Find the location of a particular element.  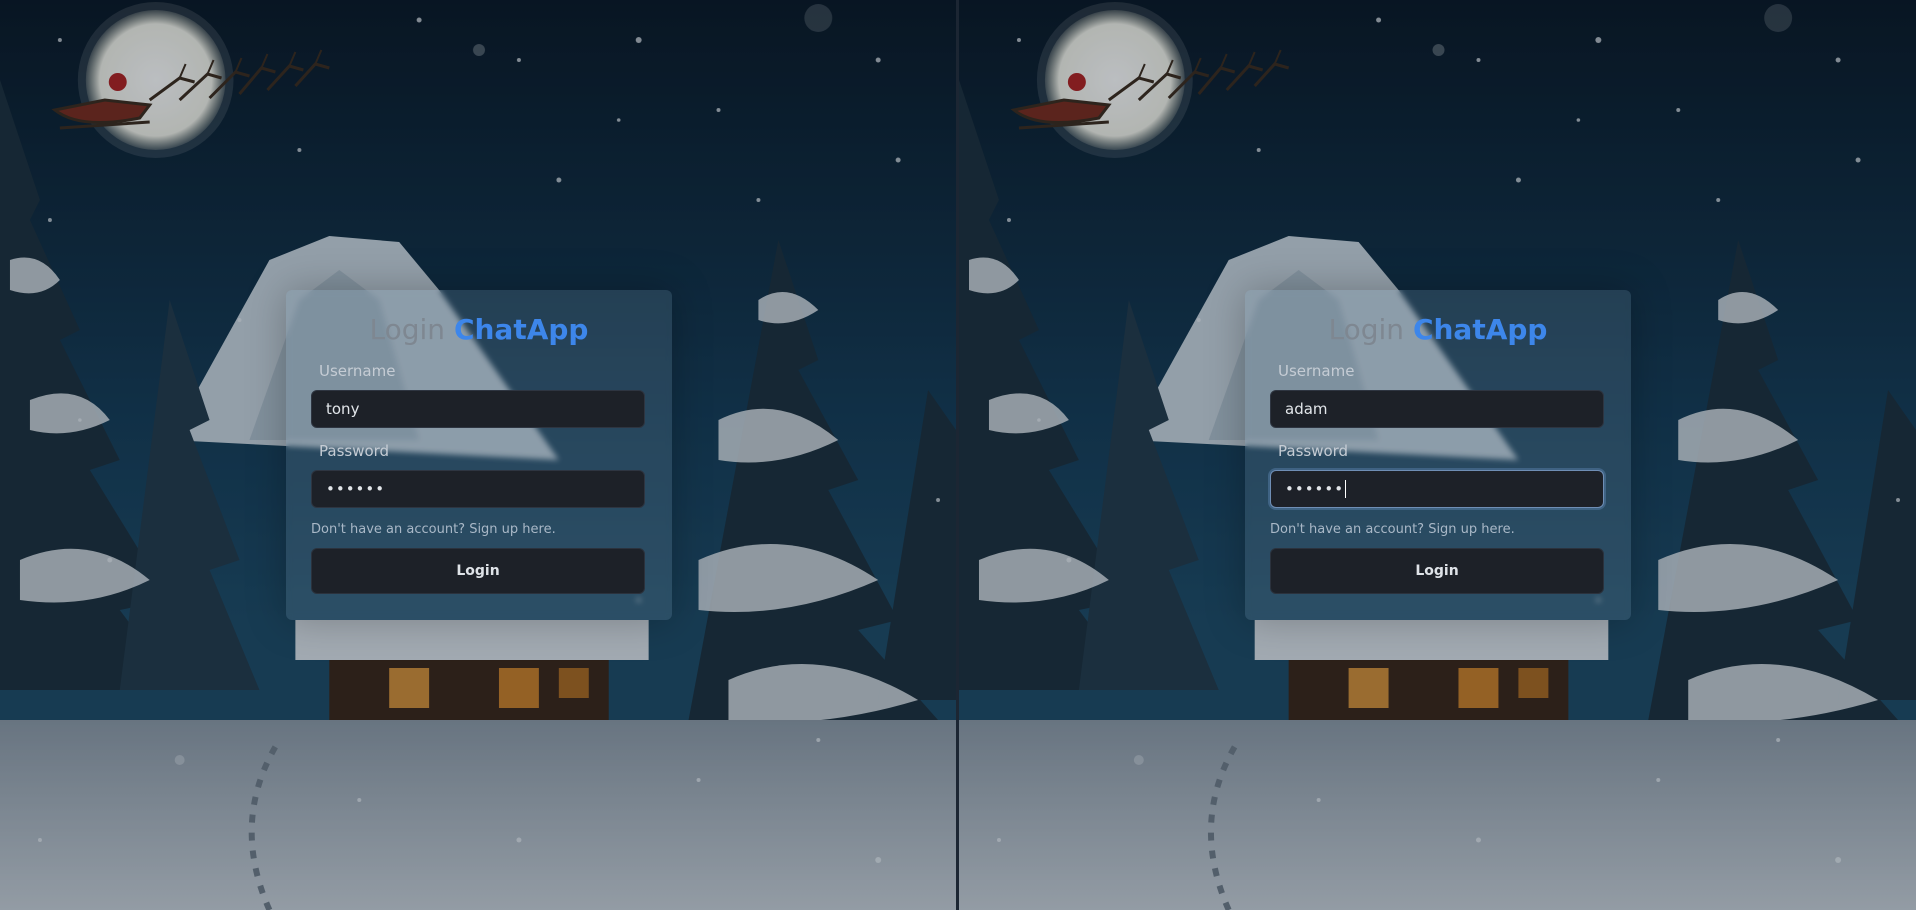

username-input: tony is located at coordinates (478, 409).